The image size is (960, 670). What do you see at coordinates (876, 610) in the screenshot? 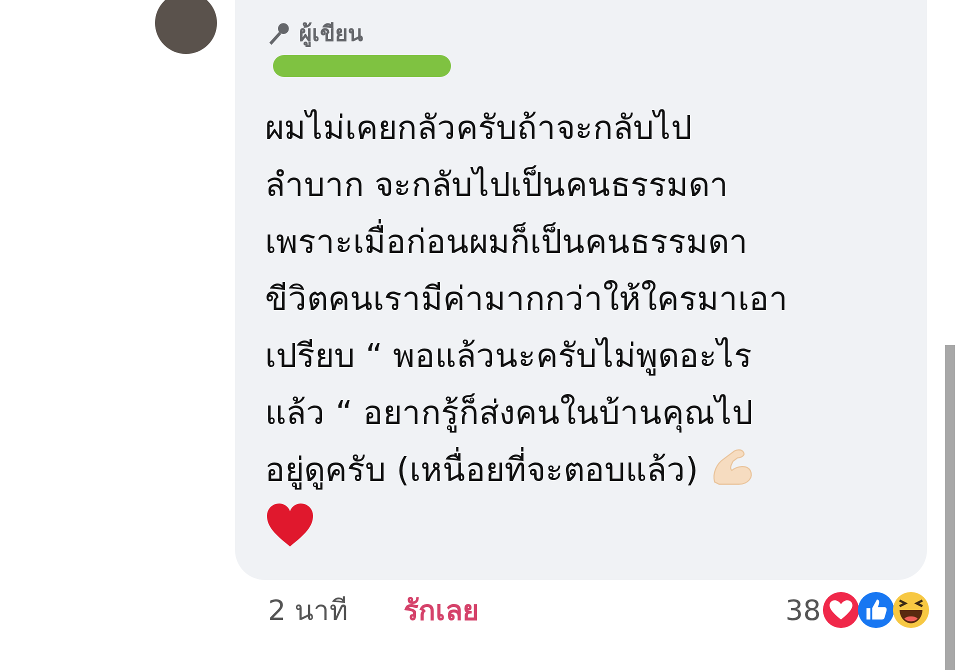
I see `like-reaction-icon` at bounding box center [876, 610].